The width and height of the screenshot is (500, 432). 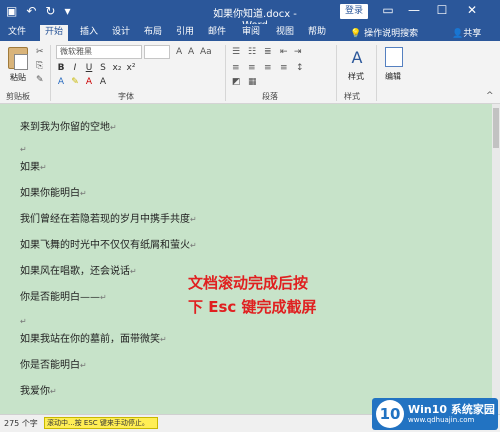 I want to click on strikethrough-icon: S, so click(x=103, y=68).